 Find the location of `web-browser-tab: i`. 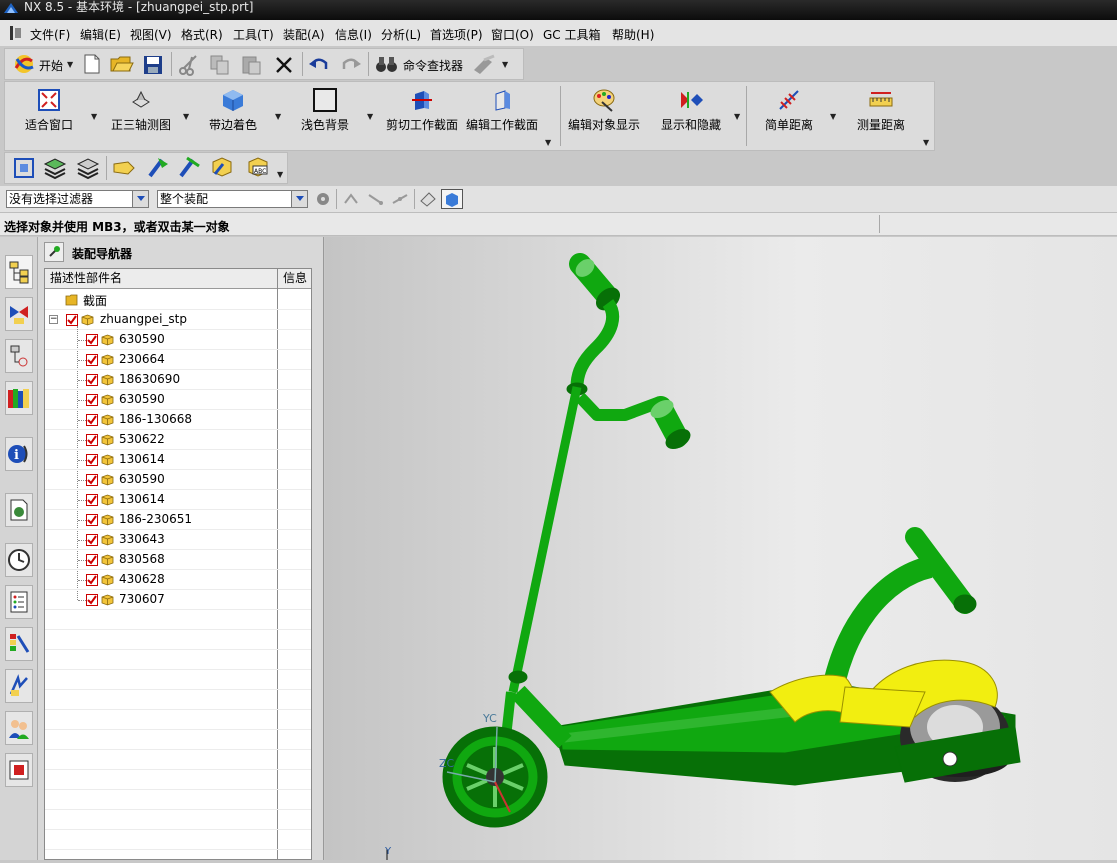

web-browser-tab: i is located at coordinates (19, 454).